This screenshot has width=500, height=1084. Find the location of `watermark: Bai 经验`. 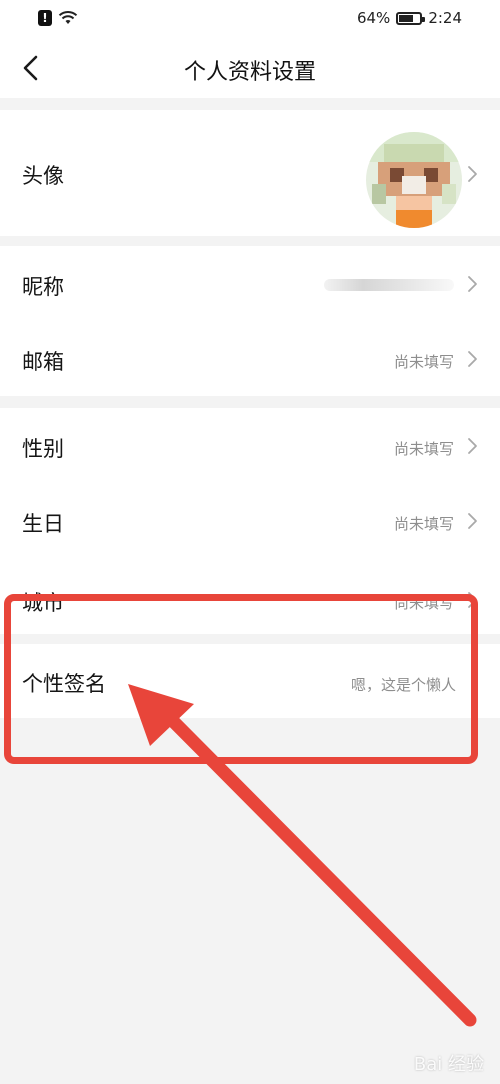

watermark: Bai 经验 is located at coordinates (448, 1064).